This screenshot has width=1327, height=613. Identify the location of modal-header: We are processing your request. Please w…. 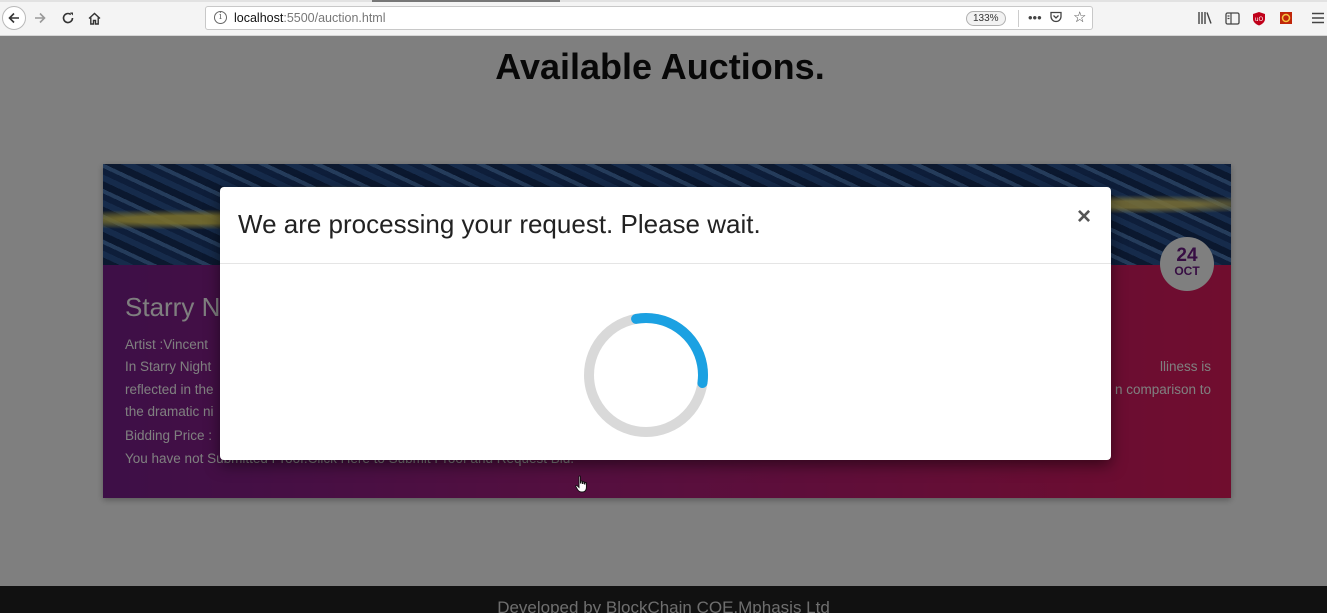
(665, 225).